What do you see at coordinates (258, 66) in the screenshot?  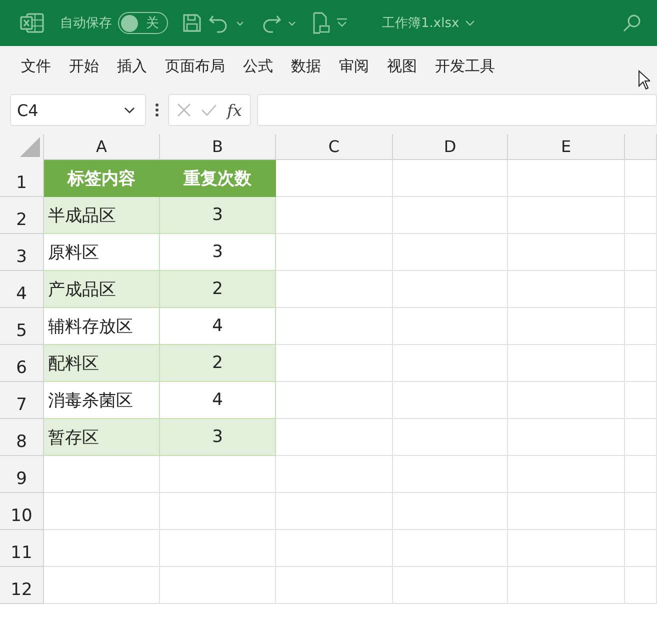 I see `ribbon-tab: 公式` at bounding box center [258, 66].